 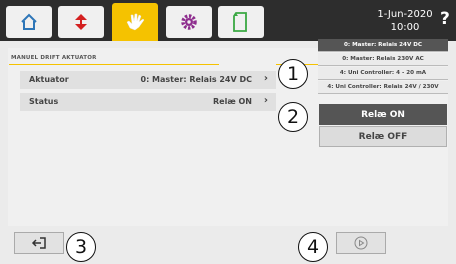 I want to click on tab-home, so click(x=29, y=22).